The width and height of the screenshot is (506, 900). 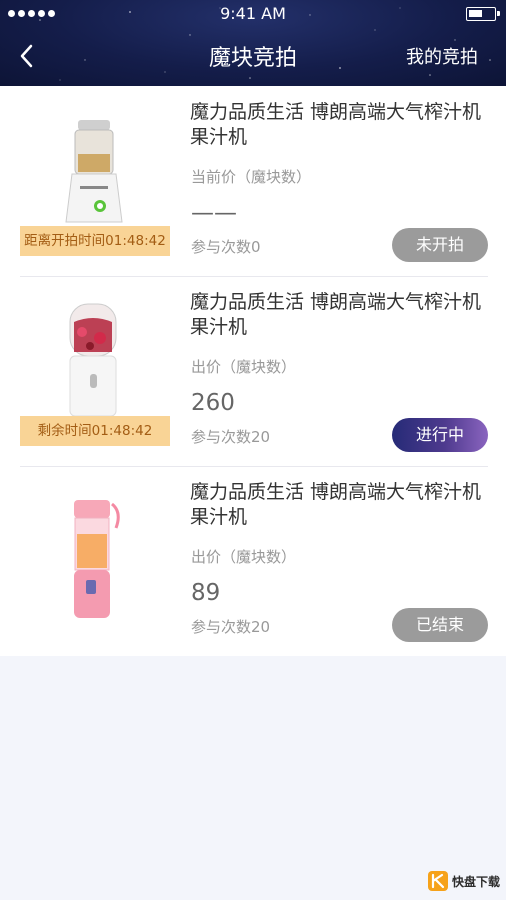 What do you see at coordinates (437, 881) in the screenshot?
I see `brand-logo-icon` at bounding box center [437, 881].